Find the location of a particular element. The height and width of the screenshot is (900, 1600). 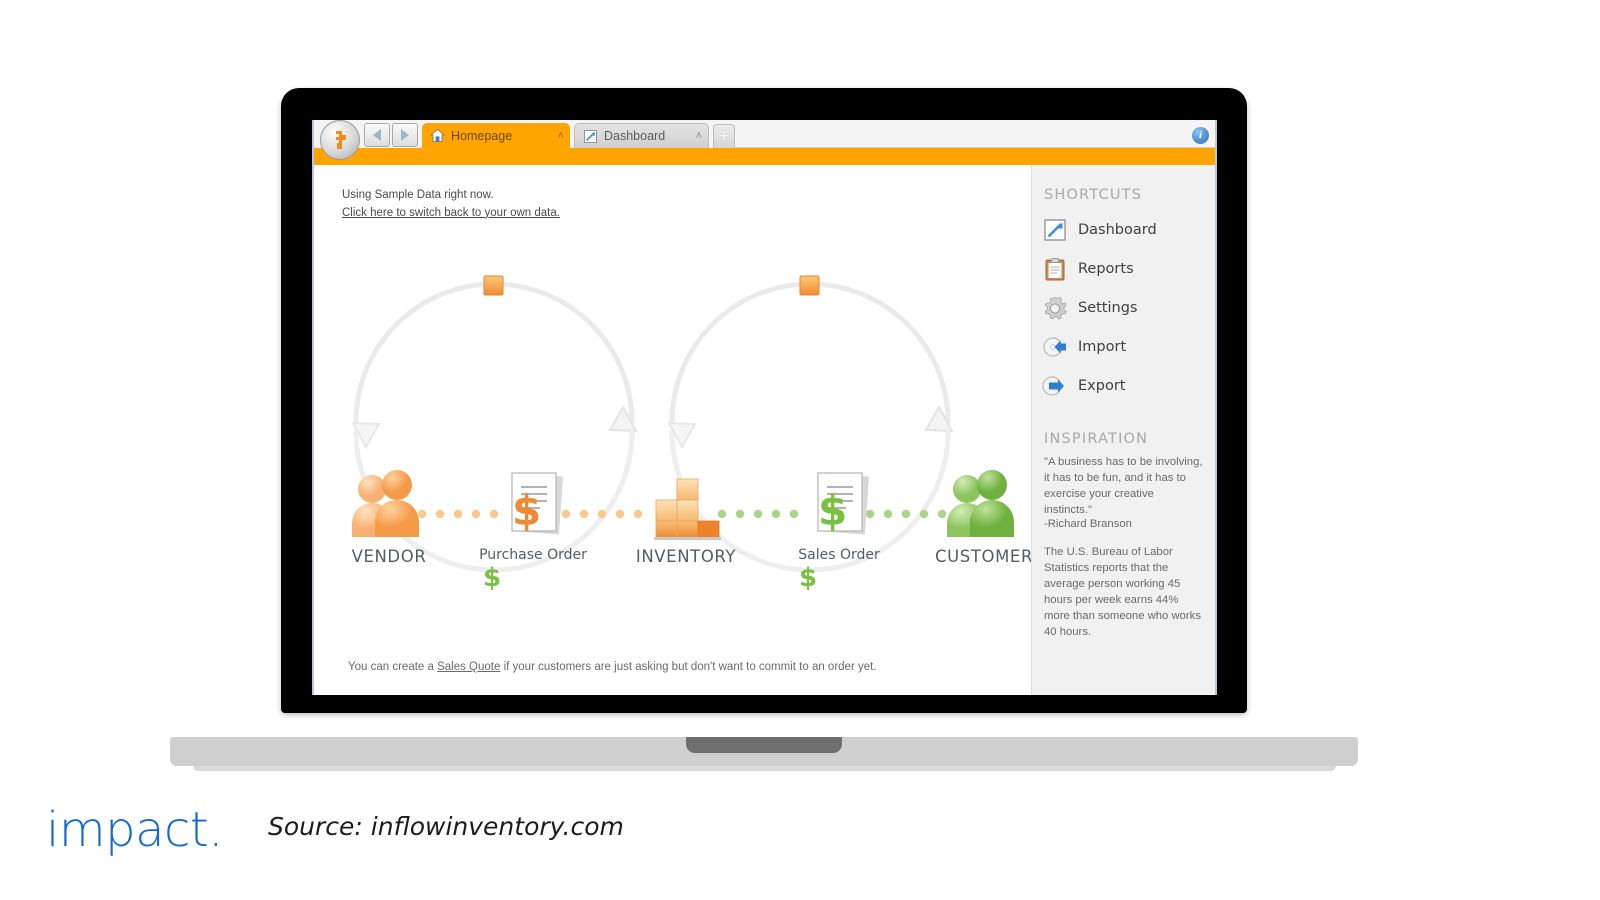

arc-marker-green-dollar-left: $ is located at coordinates (492, 578).